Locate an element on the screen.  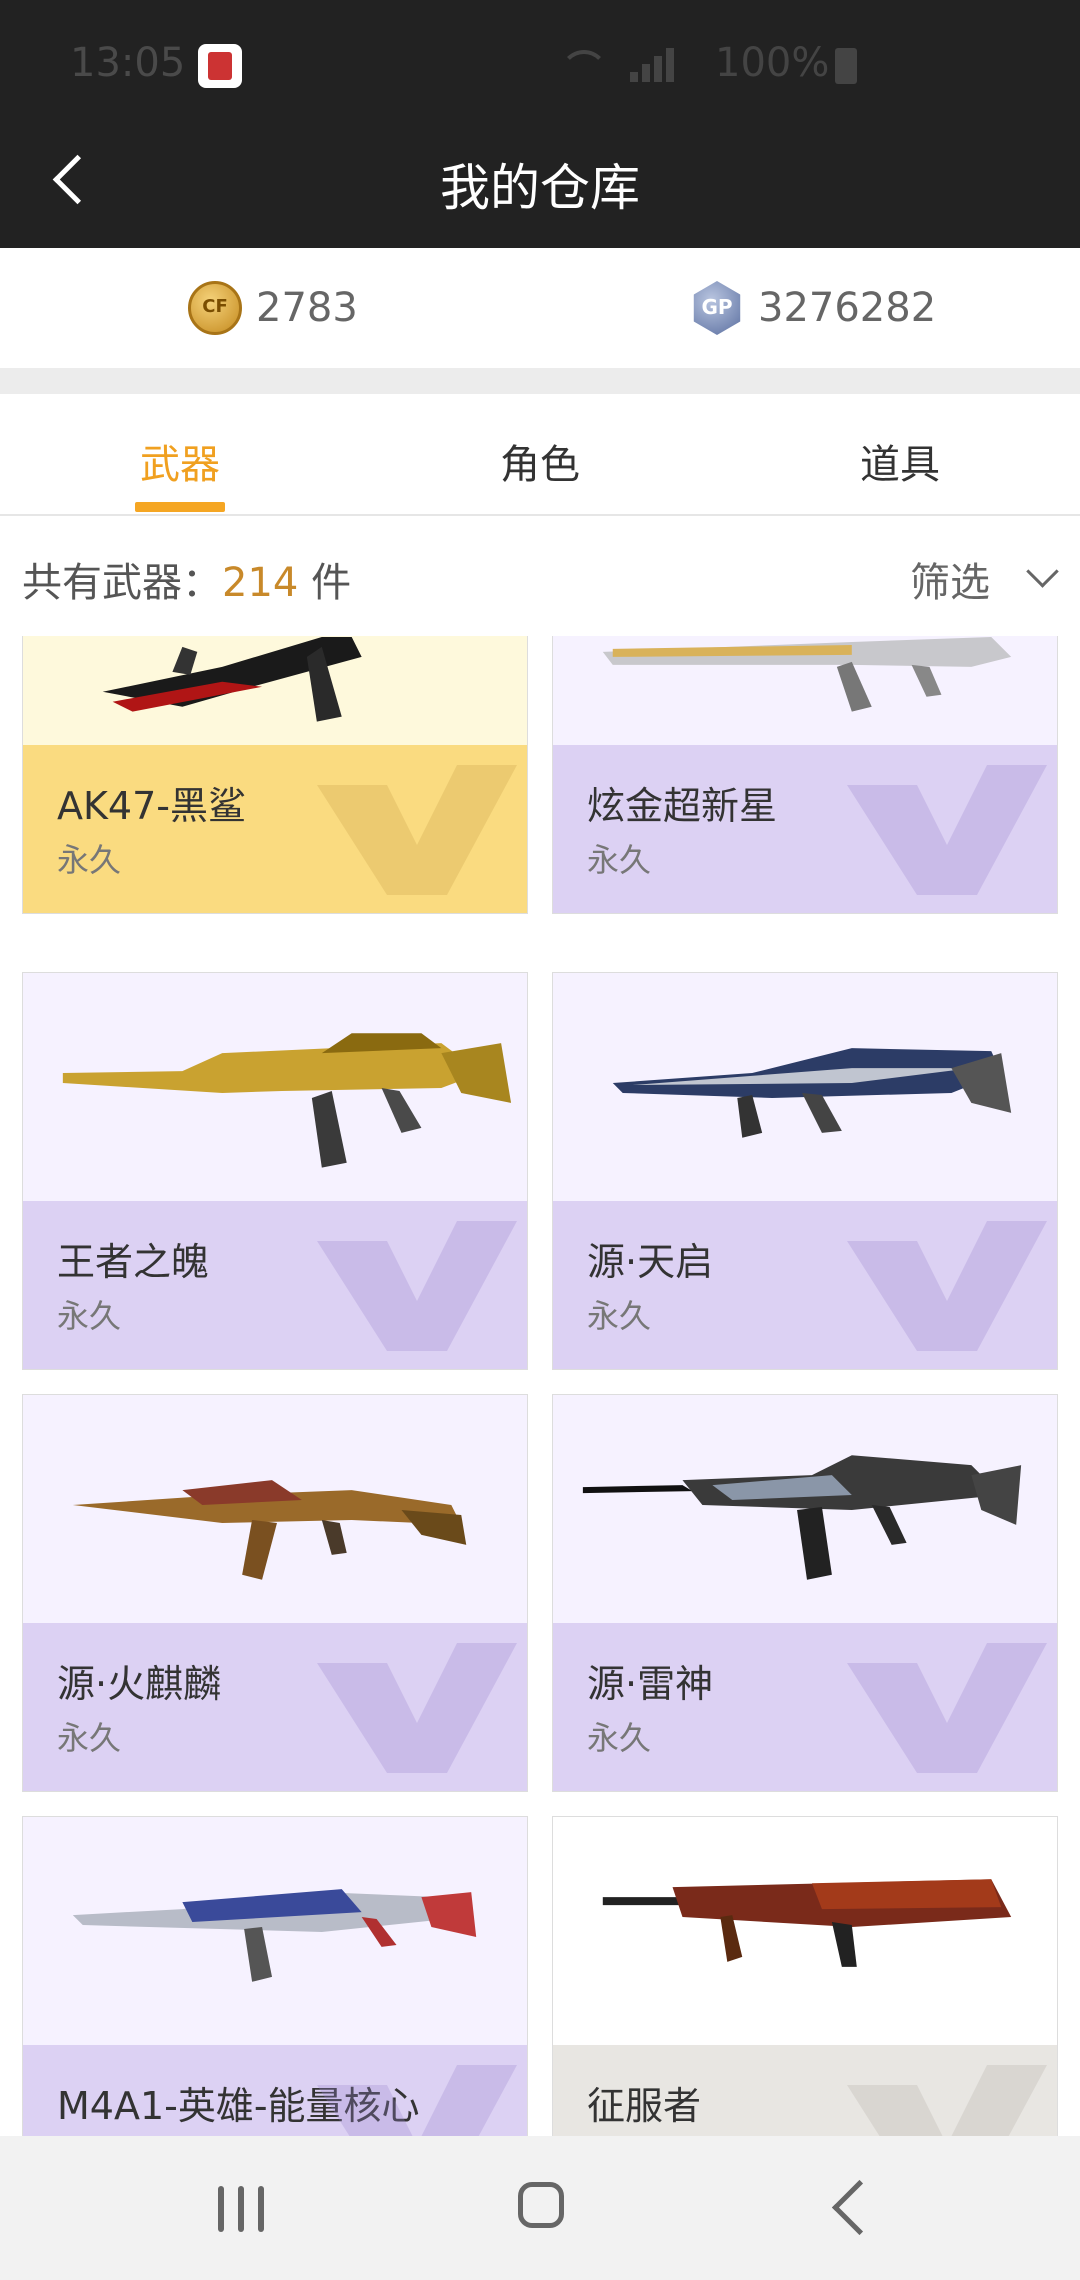
weapon-name: AK47-黑鲨 is located at coordinates (151, 806).